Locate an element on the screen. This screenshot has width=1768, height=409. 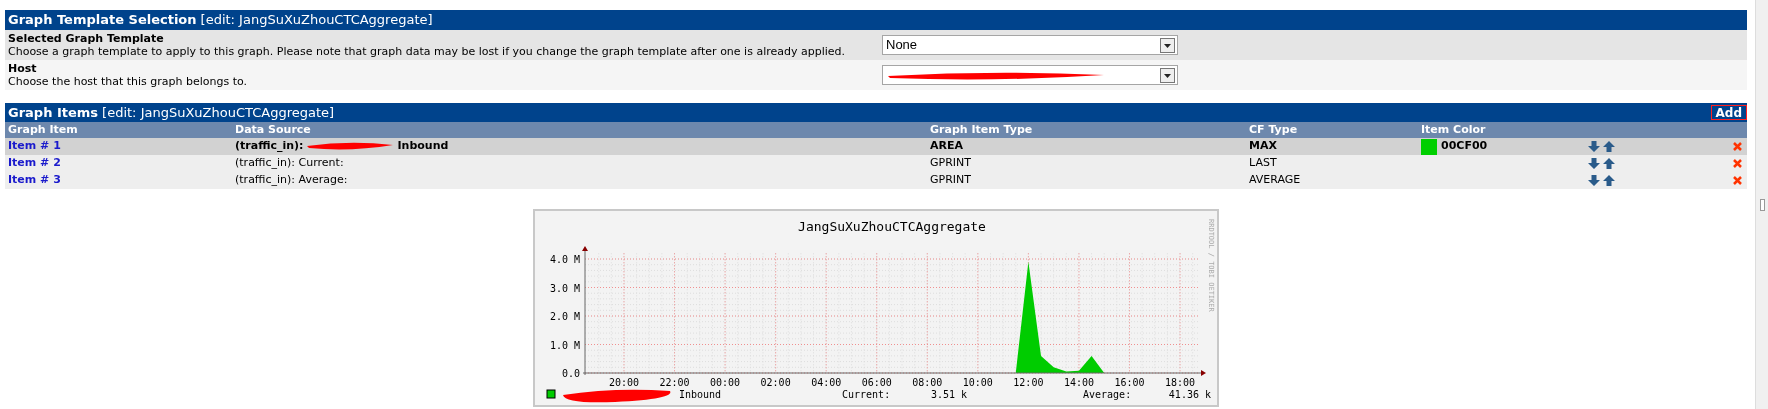
section-title: Graph Items is located at coordinates (53, 112).